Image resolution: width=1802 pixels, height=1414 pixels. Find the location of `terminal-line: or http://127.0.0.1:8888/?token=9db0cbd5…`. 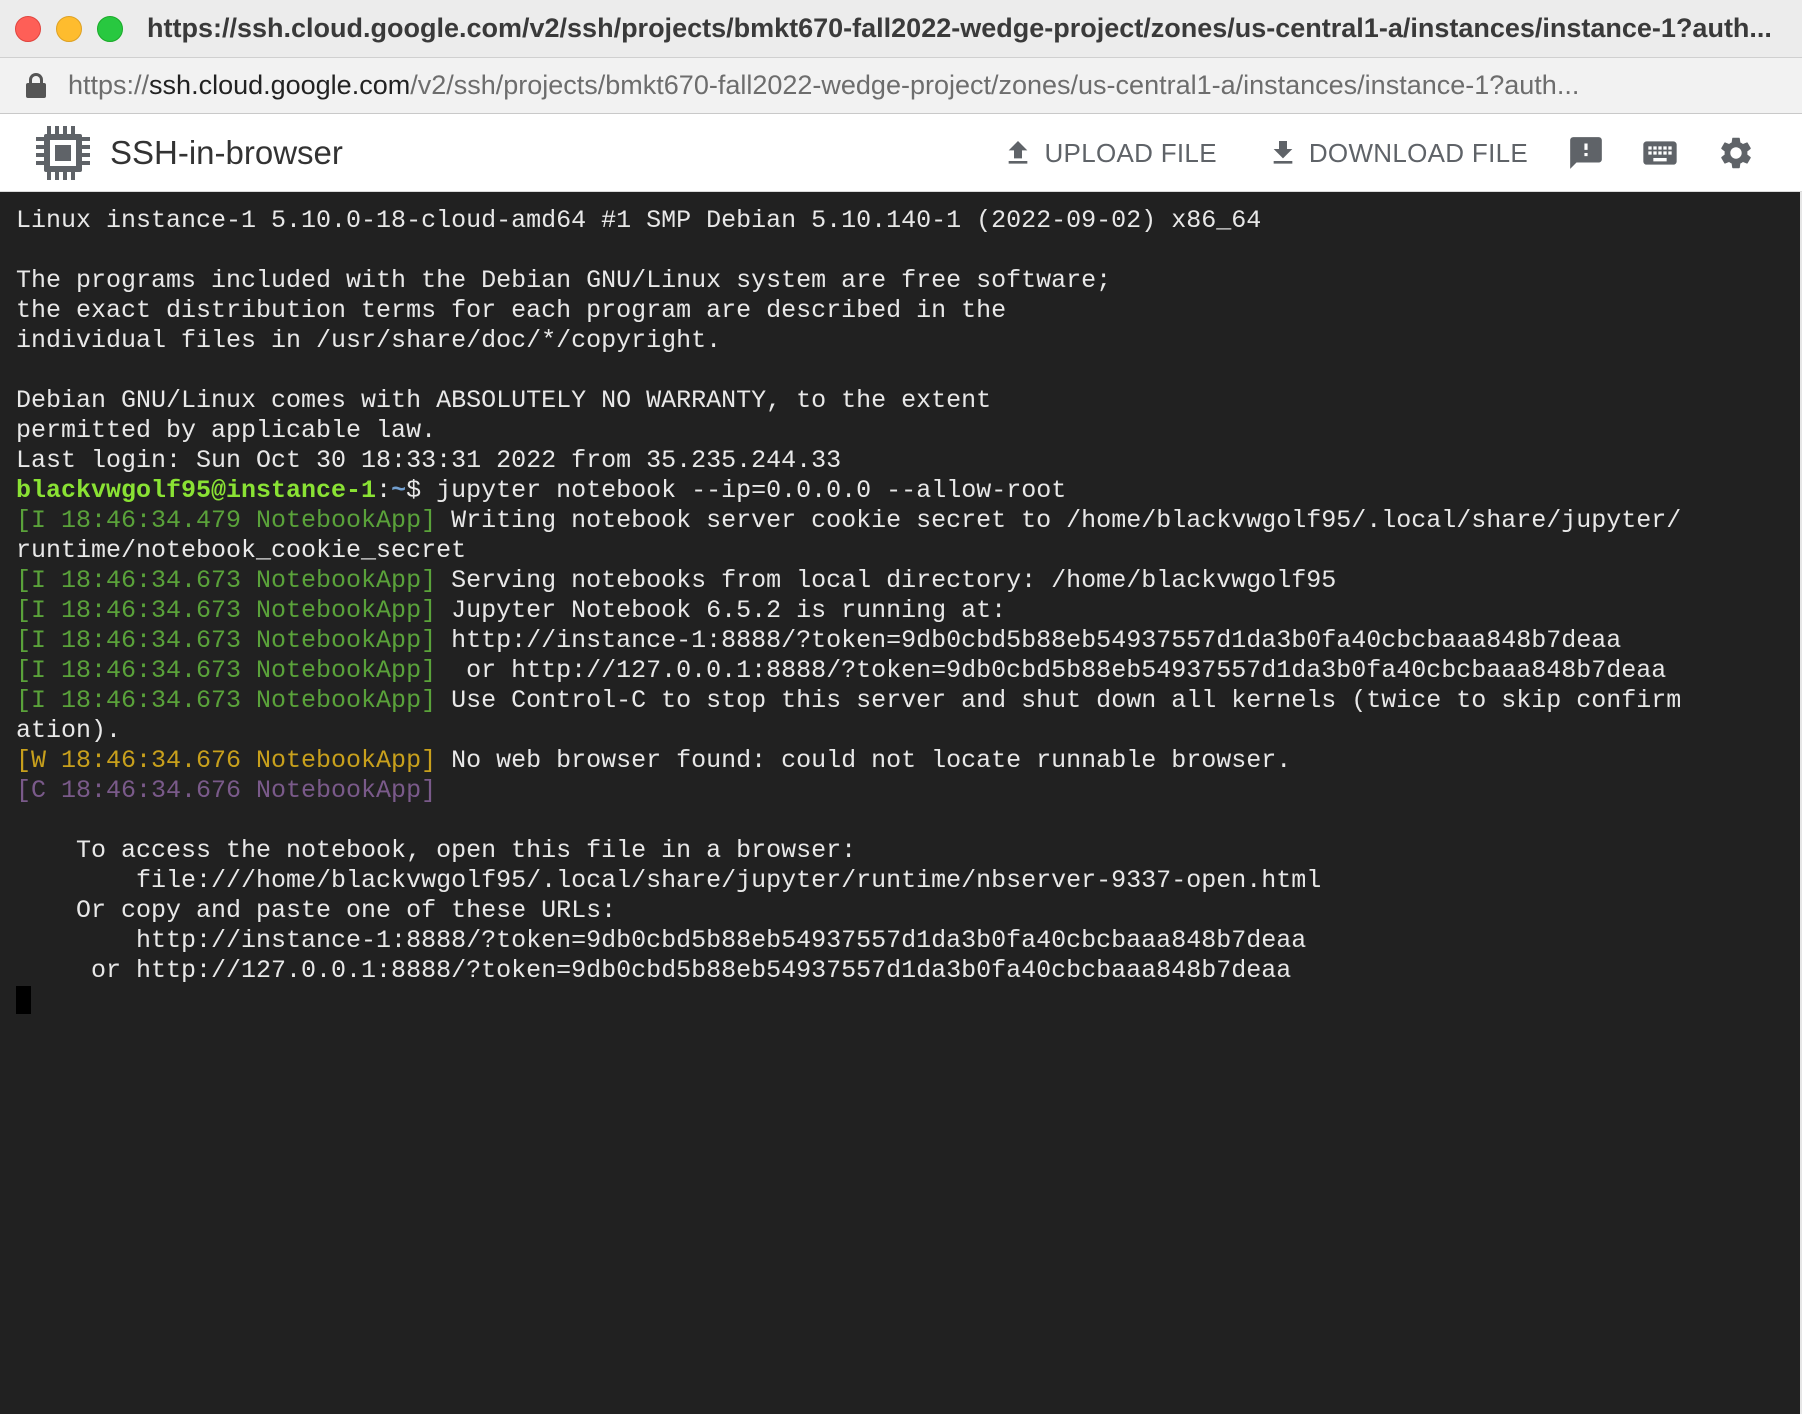

terminal-line: or http://127.0.0.1:8888/?token=9db0cbd5… is located at coordinates (654, 970).